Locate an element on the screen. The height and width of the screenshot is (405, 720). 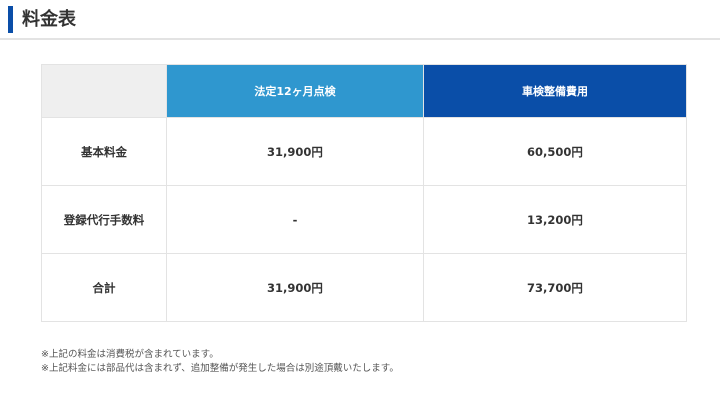
section-header: 料金表 is located at coordinates (360, 20).